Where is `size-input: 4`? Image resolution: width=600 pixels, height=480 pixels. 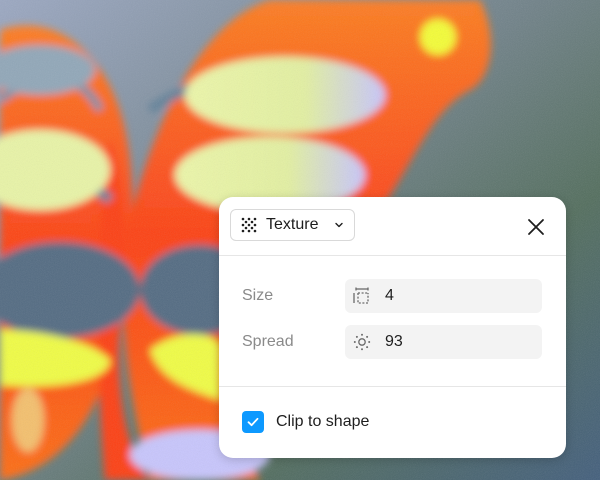 size-input: 4 is located at coordinates (443, 296).